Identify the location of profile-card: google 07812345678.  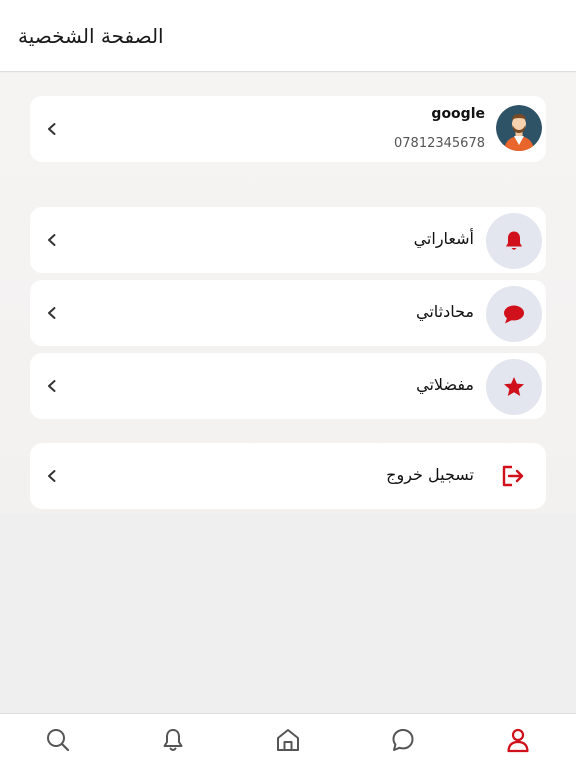
(288, 129).